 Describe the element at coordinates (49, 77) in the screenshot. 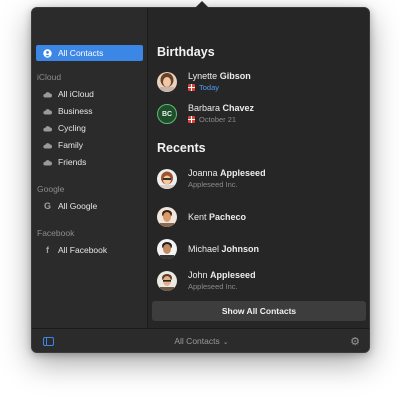

I see `sidebar-group-icloud: iCloud` at that location.